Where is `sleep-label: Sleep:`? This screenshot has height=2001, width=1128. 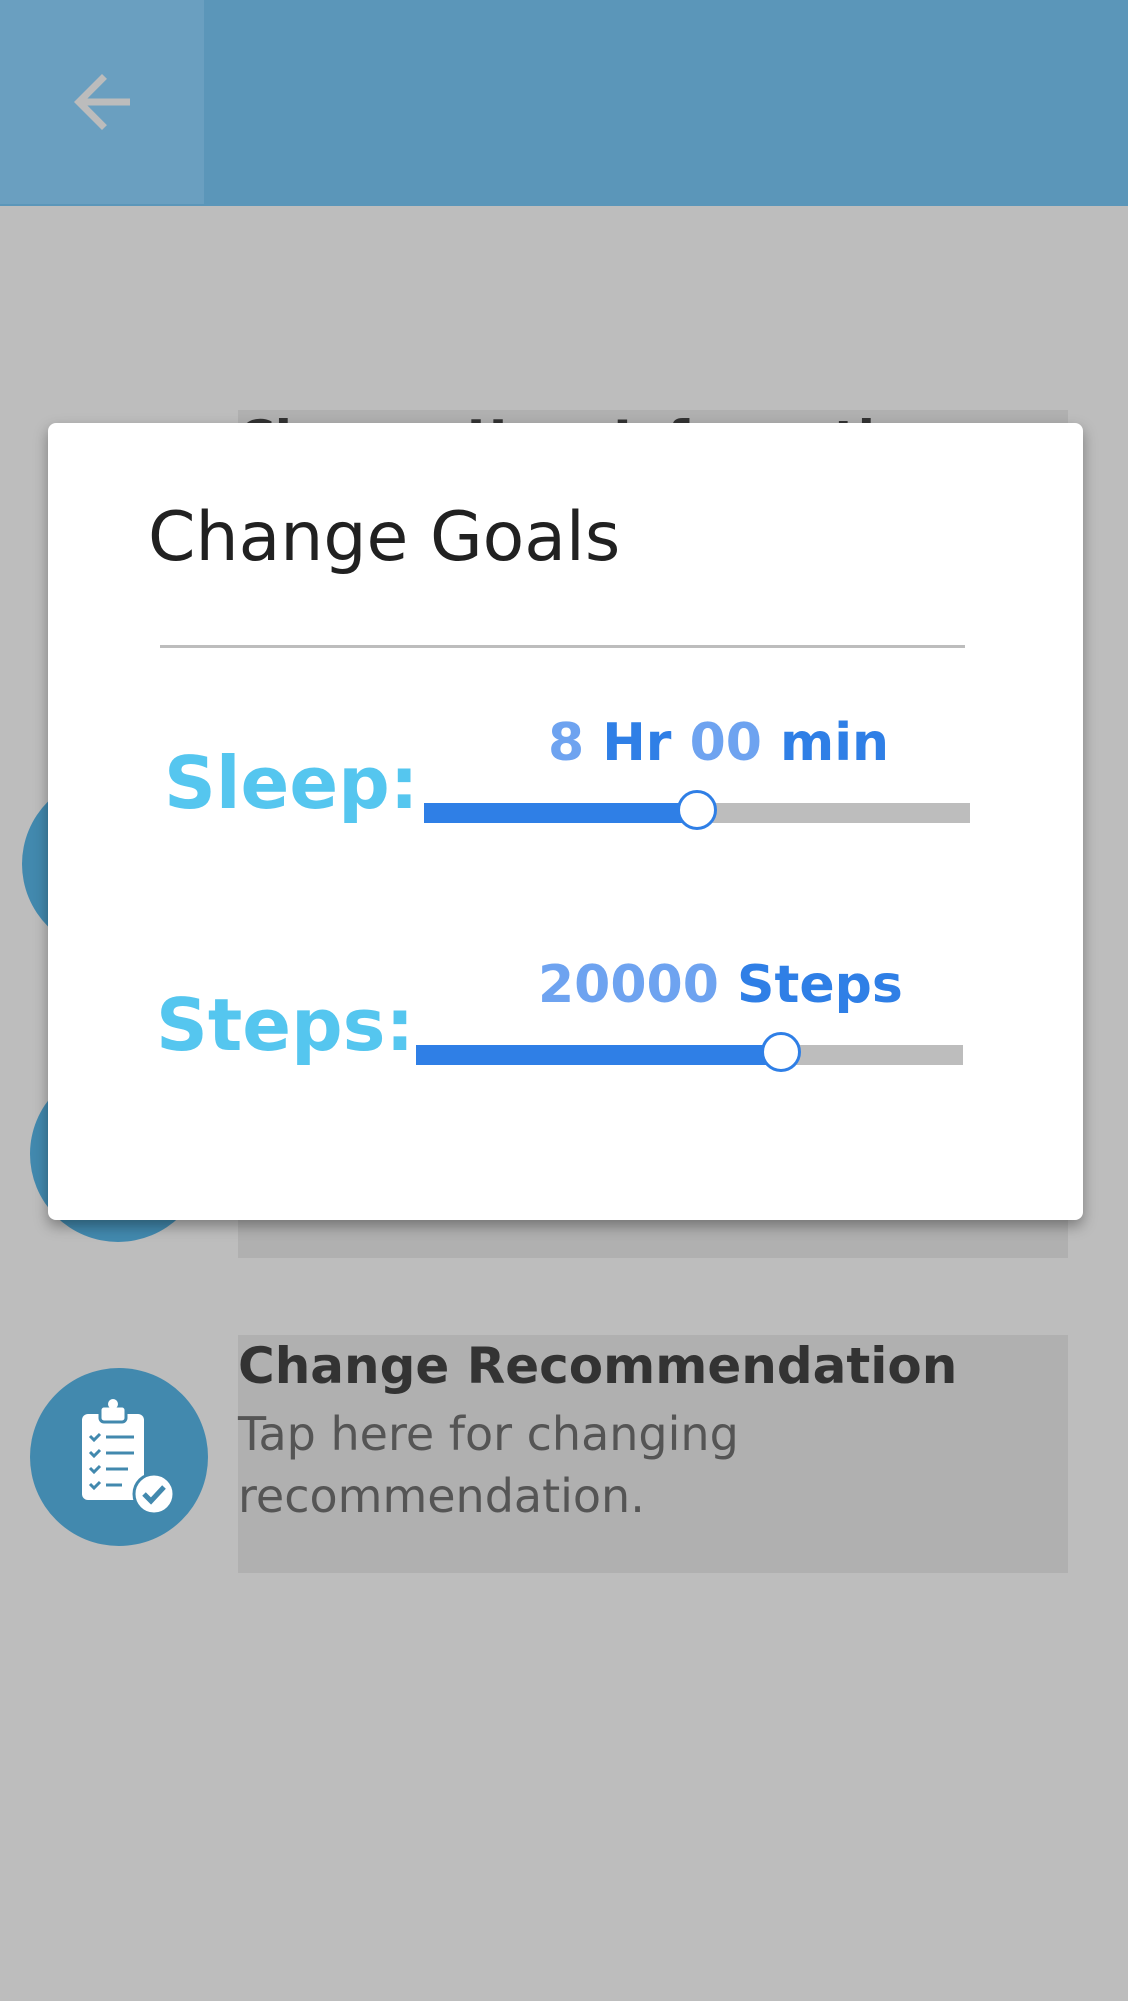
sleep-label: Sleep: is located at coordinates (291, 783).